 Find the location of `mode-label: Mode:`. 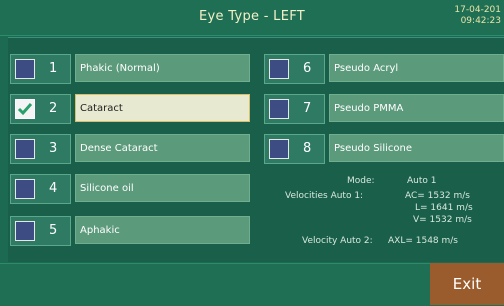

mode-label: Mode: is located at coordinates (361, 181).